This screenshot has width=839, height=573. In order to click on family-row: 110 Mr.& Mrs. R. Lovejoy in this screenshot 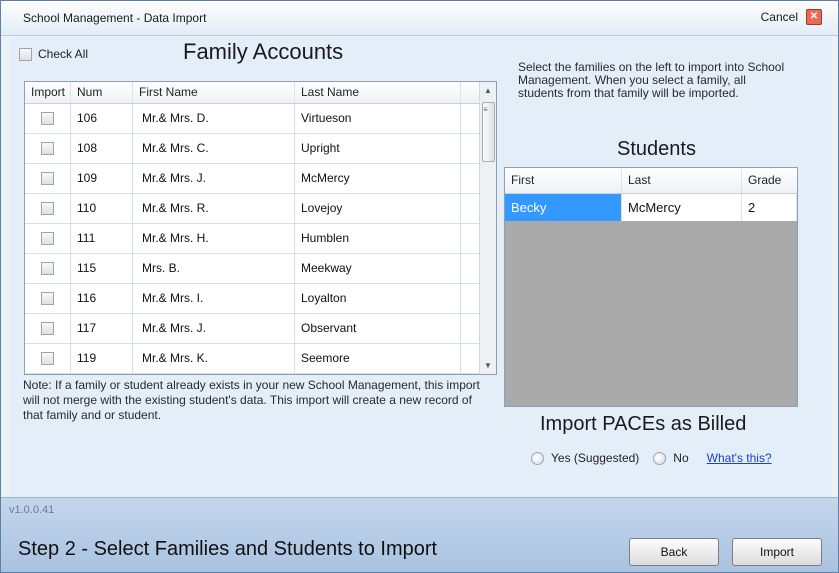, I will do `click(252, 209)`.